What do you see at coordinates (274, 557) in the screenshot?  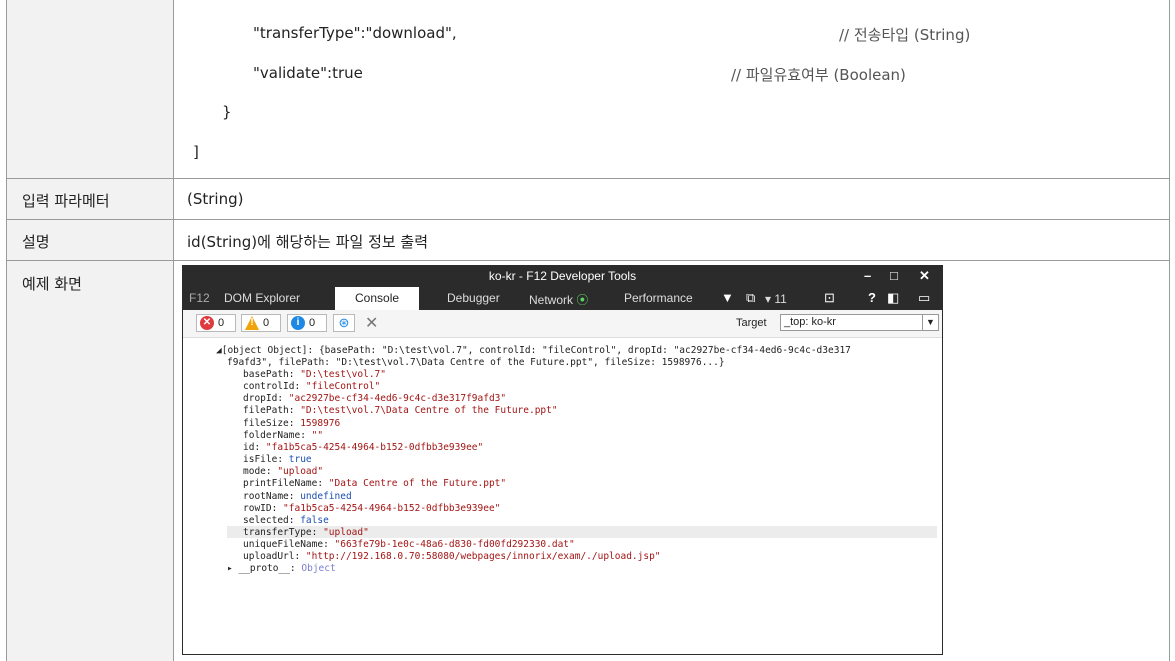 I see `property-key: uploadUrl:` at bounding box center [274, 557].